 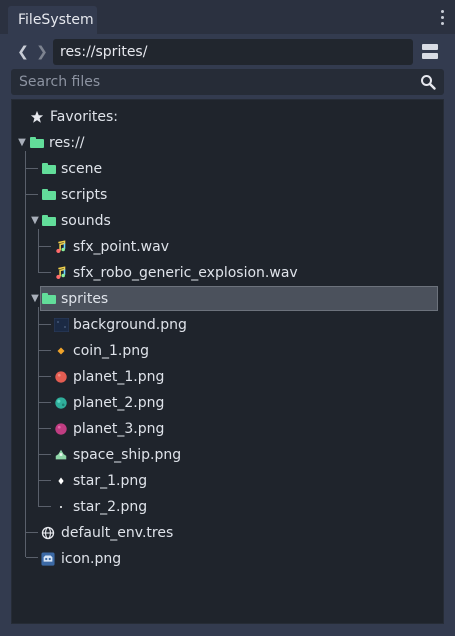 I want to click on forward-arrow-icon: ❯, so click(x=42, y=52).